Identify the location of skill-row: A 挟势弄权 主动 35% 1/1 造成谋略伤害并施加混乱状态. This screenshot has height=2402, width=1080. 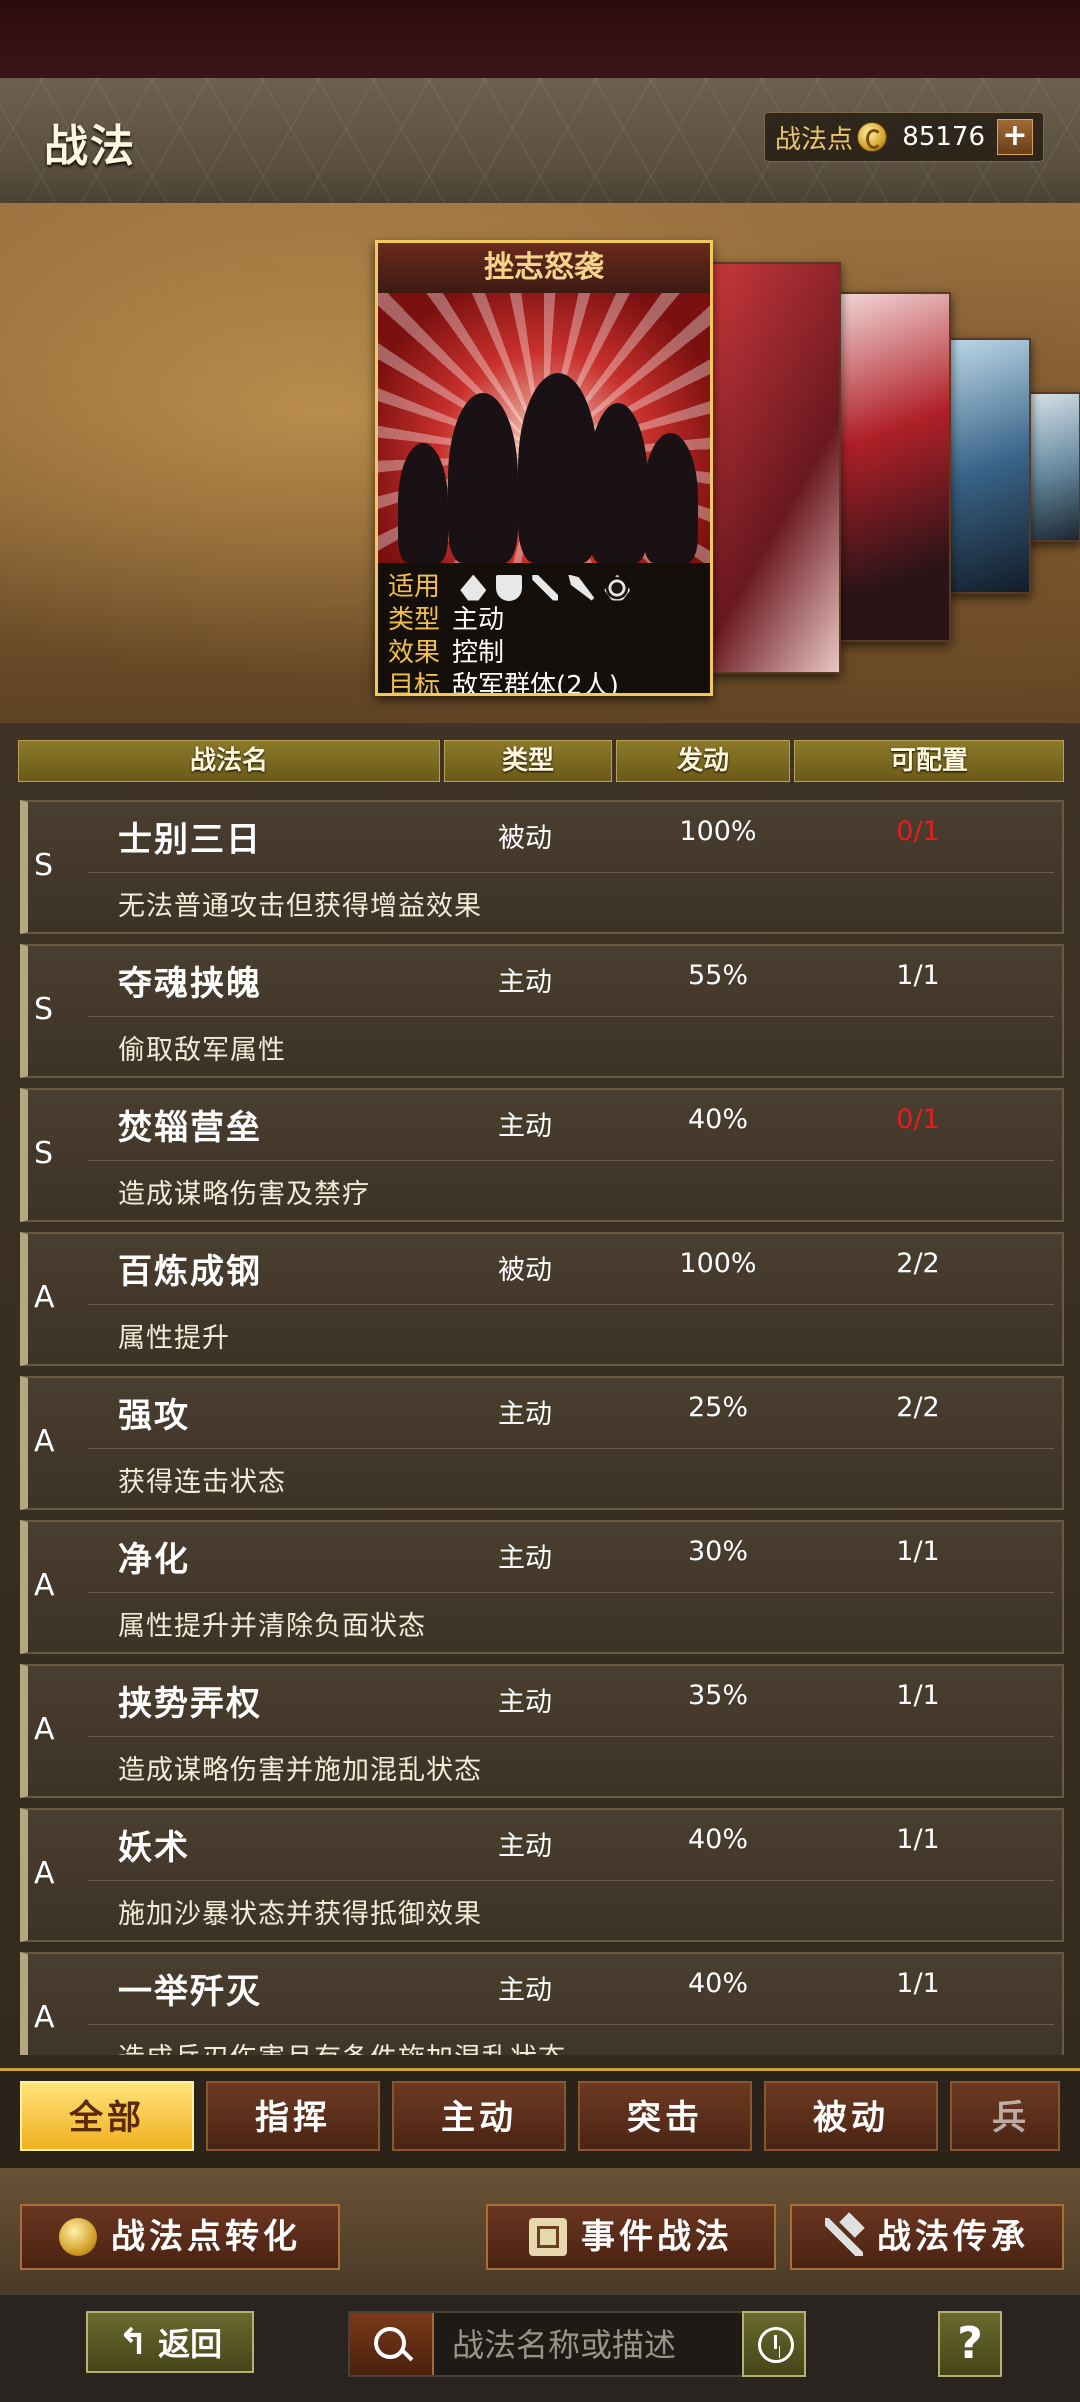
(542, 1731).